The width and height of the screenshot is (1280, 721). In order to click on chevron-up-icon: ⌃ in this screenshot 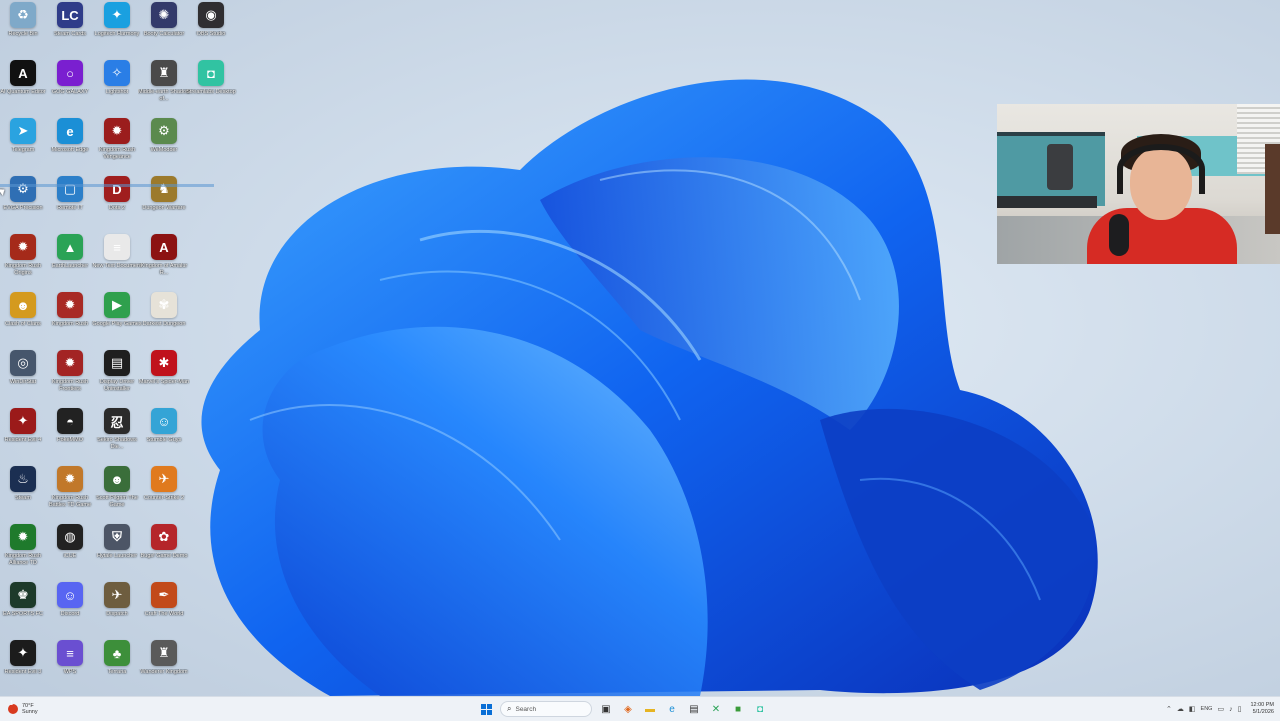, I will do `click(1169, 709)`.